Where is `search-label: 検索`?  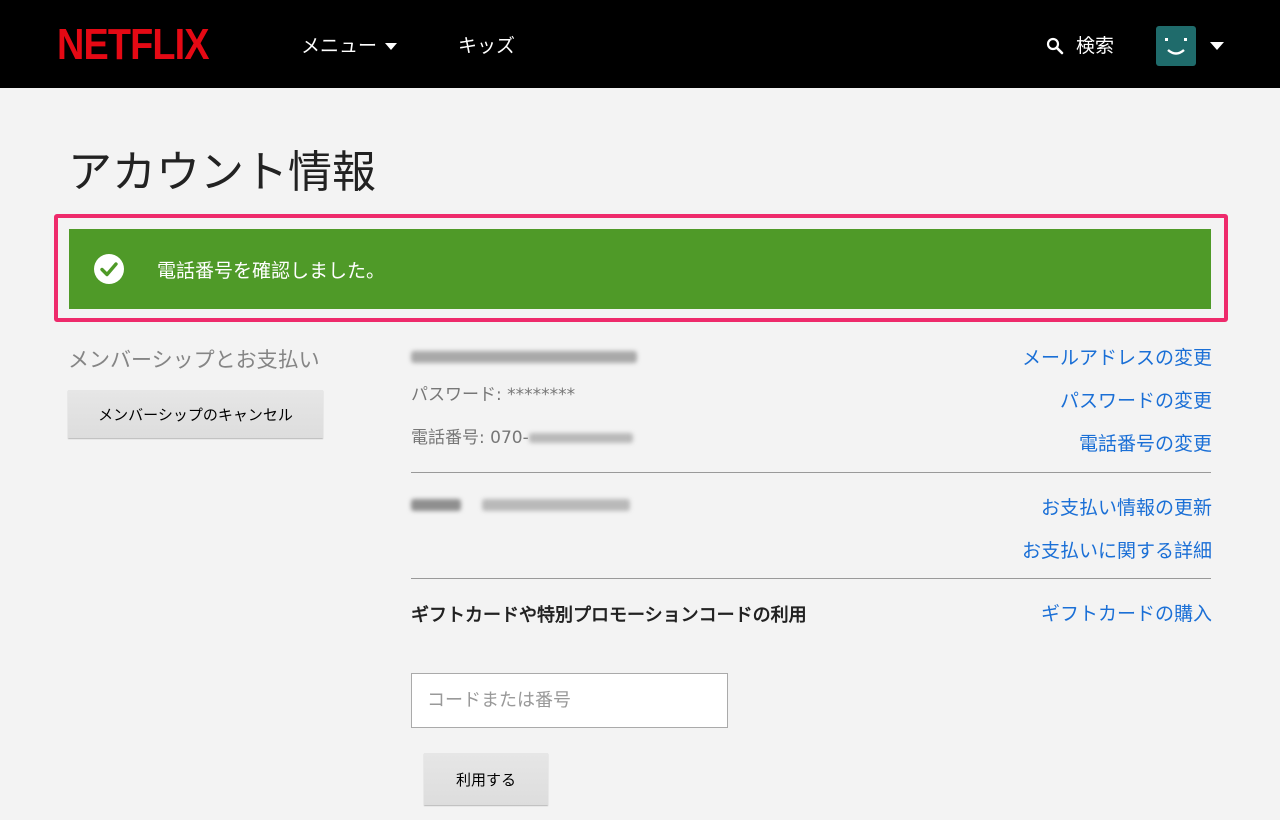
search-label: 検索 is located at coordinates (1095, 46).